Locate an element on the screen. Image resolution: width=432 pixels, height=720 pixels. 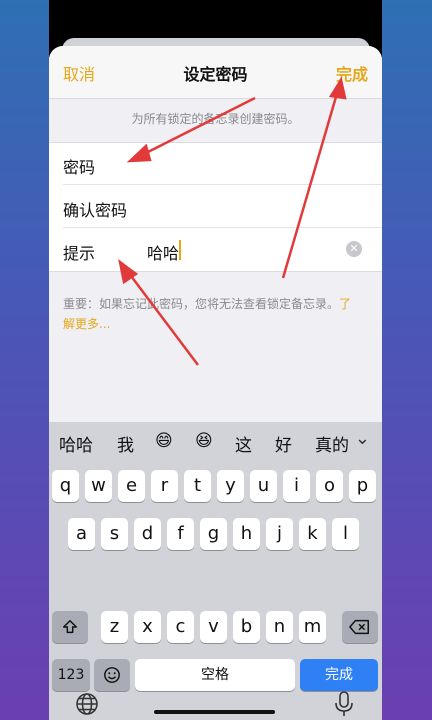
clear-icon: ✕ is located at coordinates (354, 249).